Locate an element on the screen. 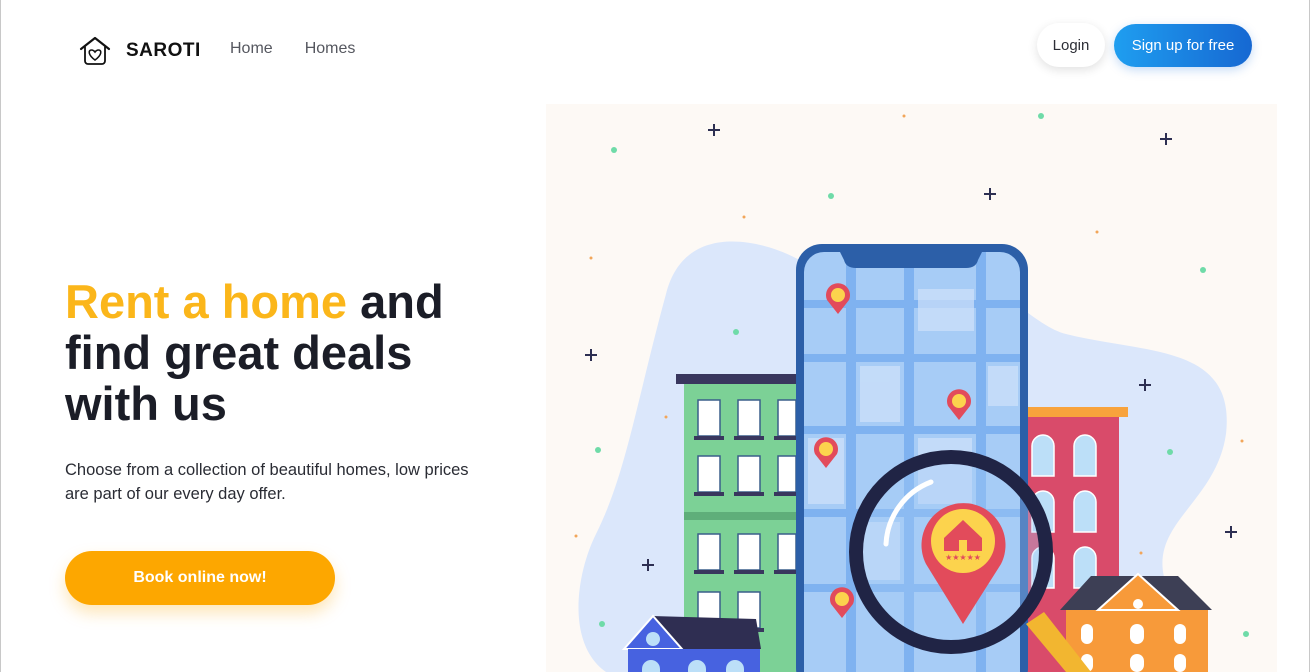  house-heart-icon is located at coordinates (95, 50).